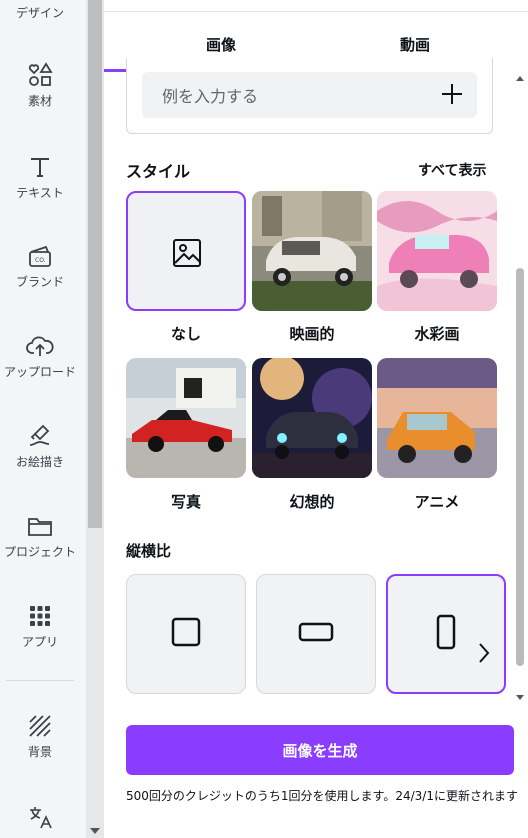 The image size is (528, 838). What do you see at coordinates (312, 334) in the screenshot?
I see `style-label: 映画的` at bounding box center [312, 334].